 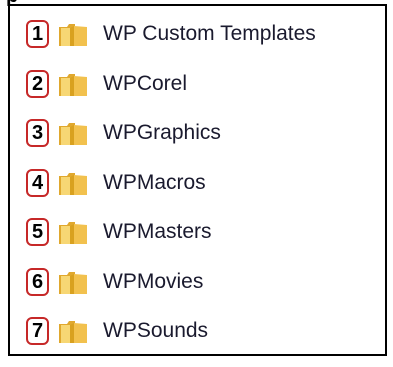 I want to click on number-badge: 3, so click(x=37, y=133).